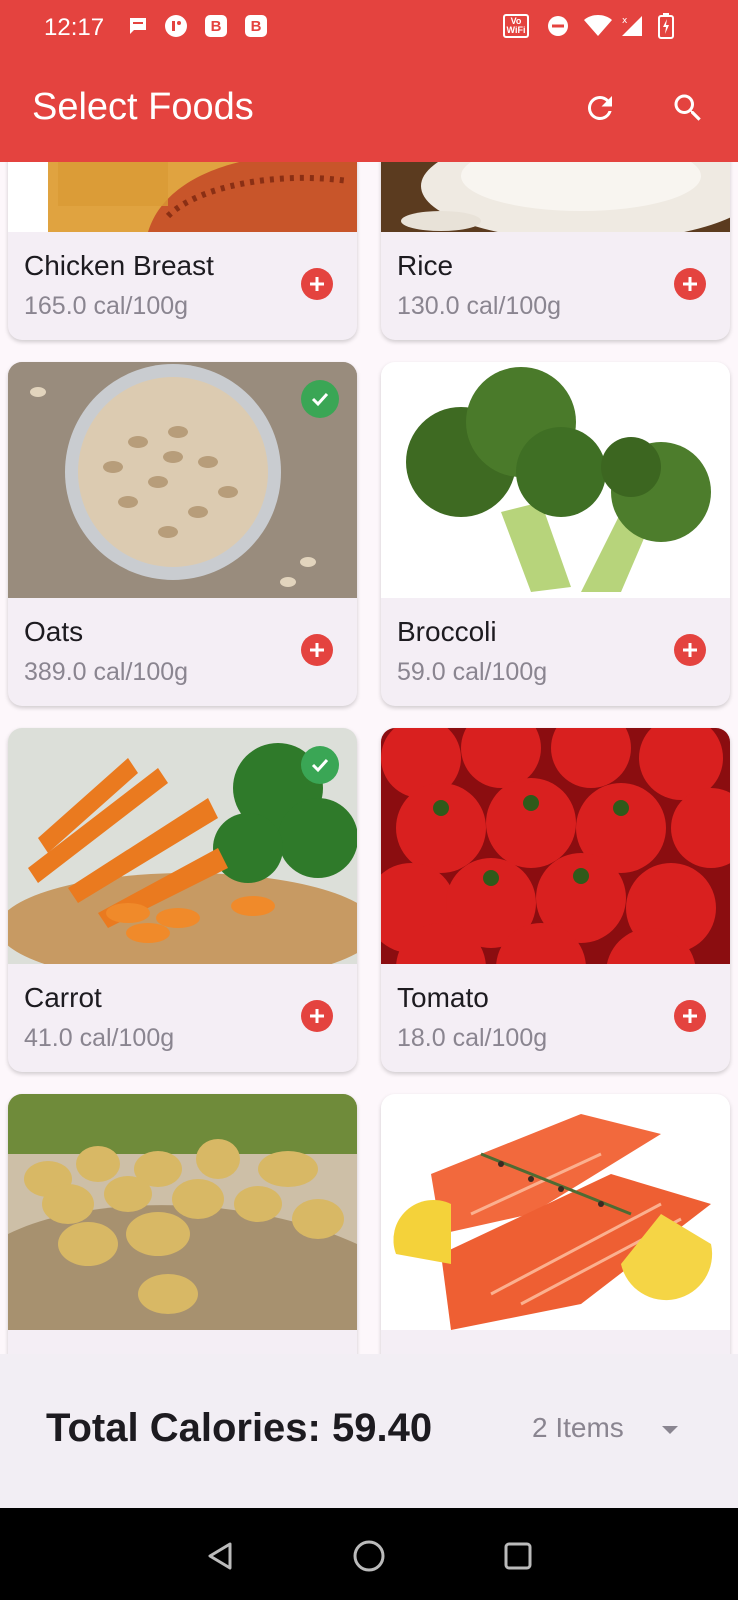 Image resolution: width=738 pixels, height=1600 pixels. I want to click on recents-button, so click(518, 1556).